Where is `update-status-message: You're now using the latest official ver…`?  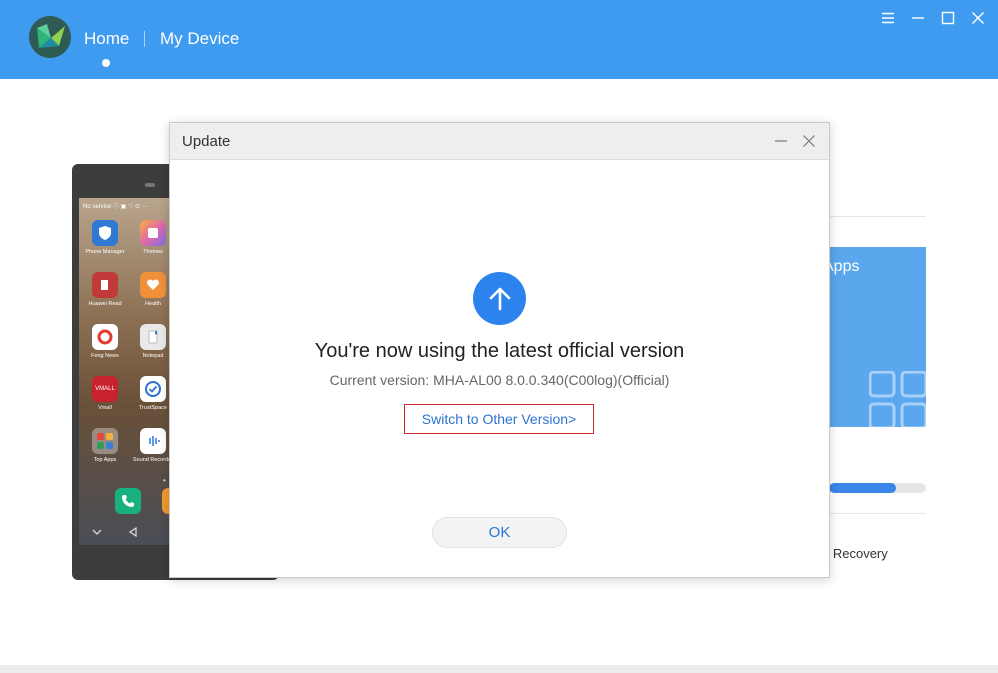
update-status-message: You're now using the latest official ver… is located at coordinates (499, 351).